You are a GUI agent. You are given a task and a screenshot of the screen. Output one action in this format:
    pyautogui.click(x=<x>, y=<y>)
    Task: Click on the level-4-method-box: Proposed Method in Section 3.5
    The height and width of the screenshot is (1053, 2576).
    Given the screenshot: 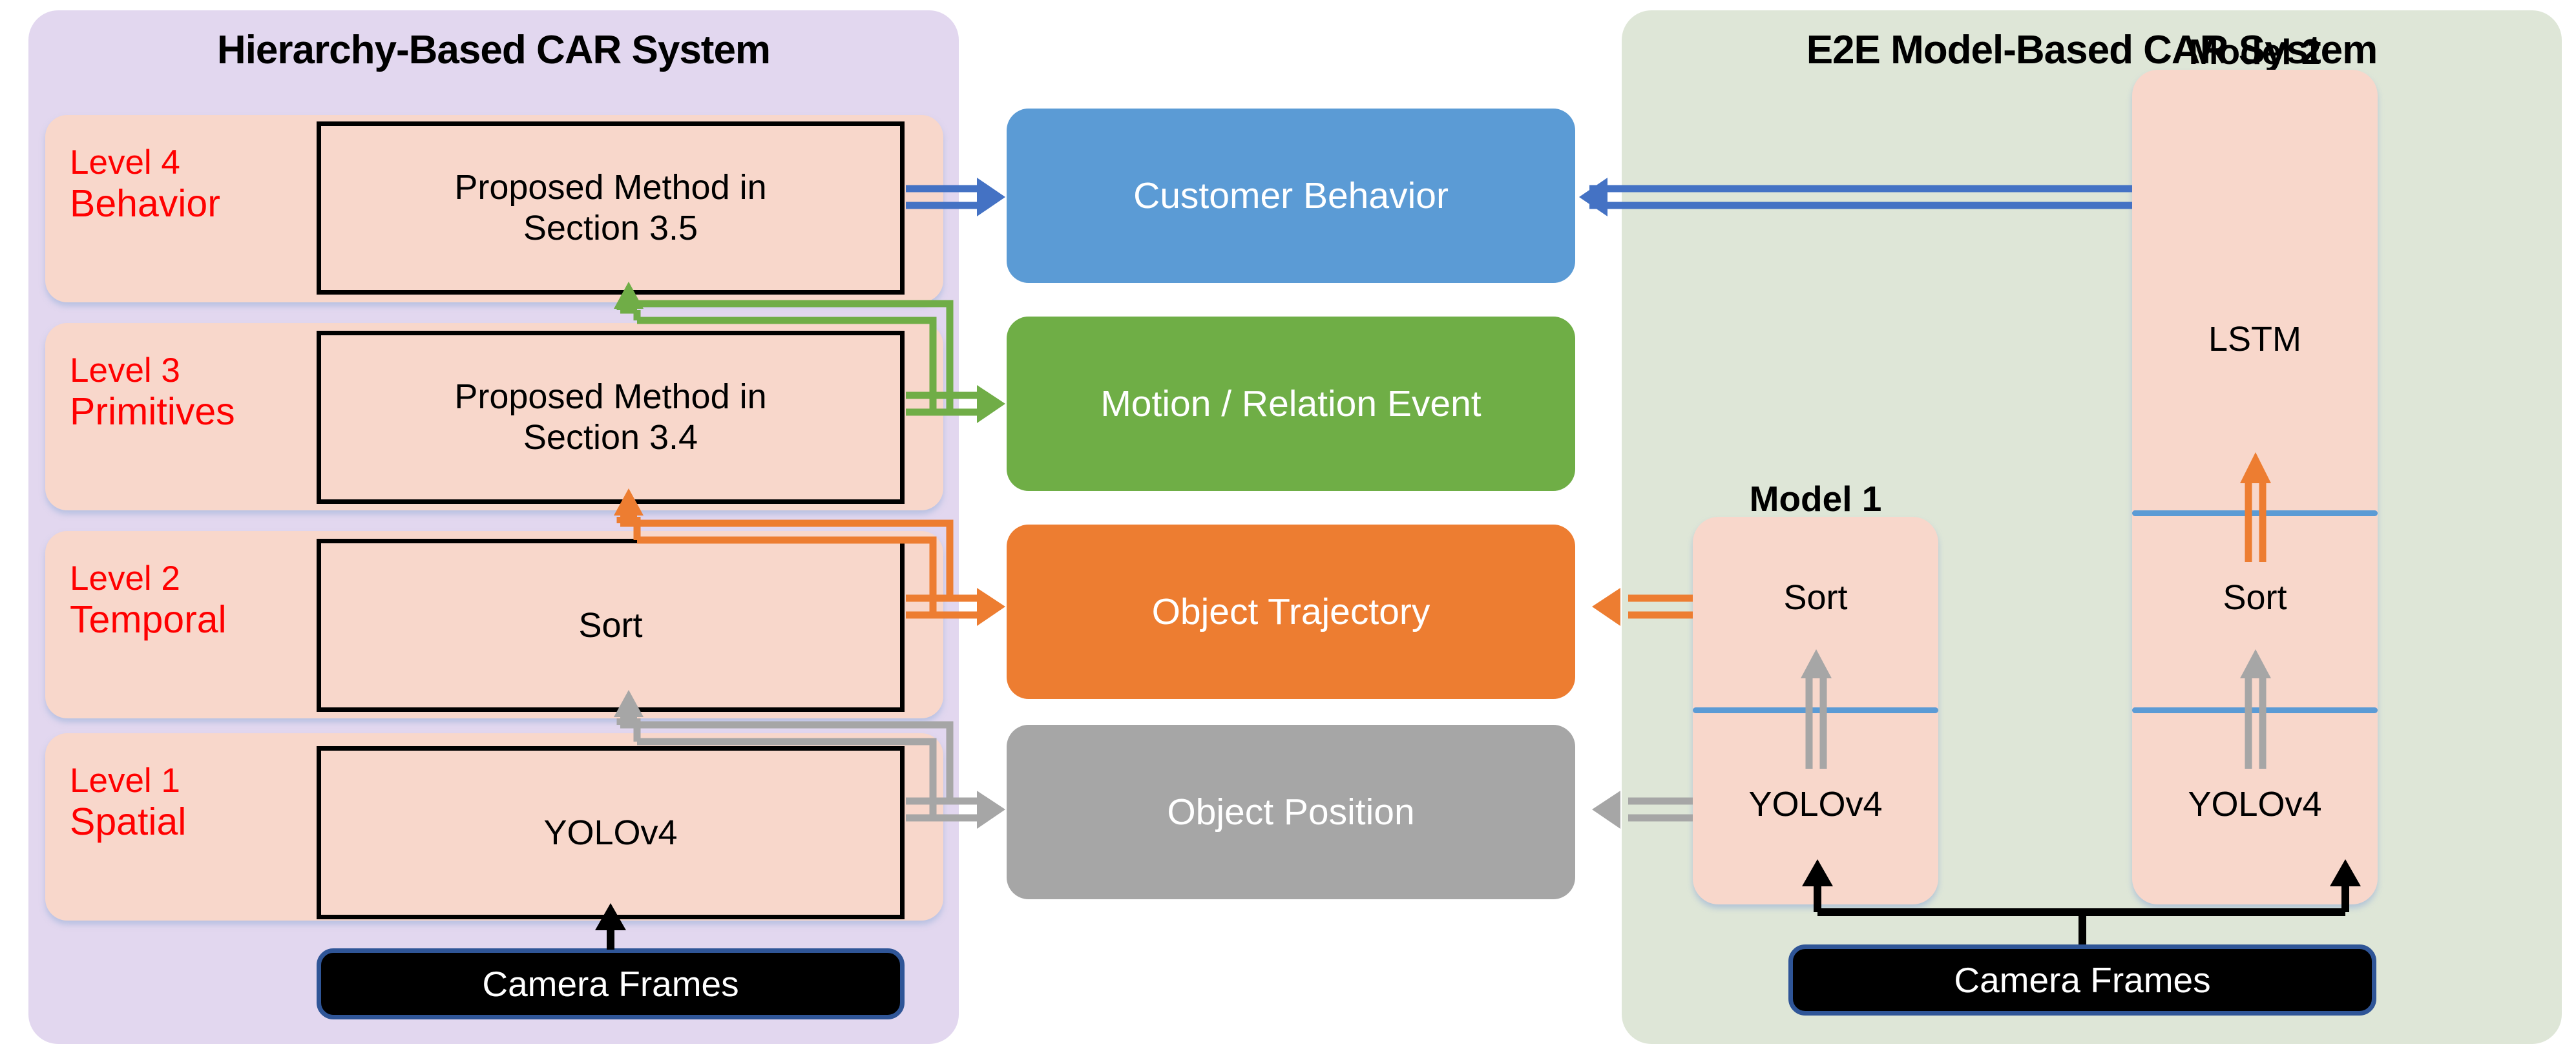 What is the action you would take?
    pyautogui.click(x=611, y=208)
    